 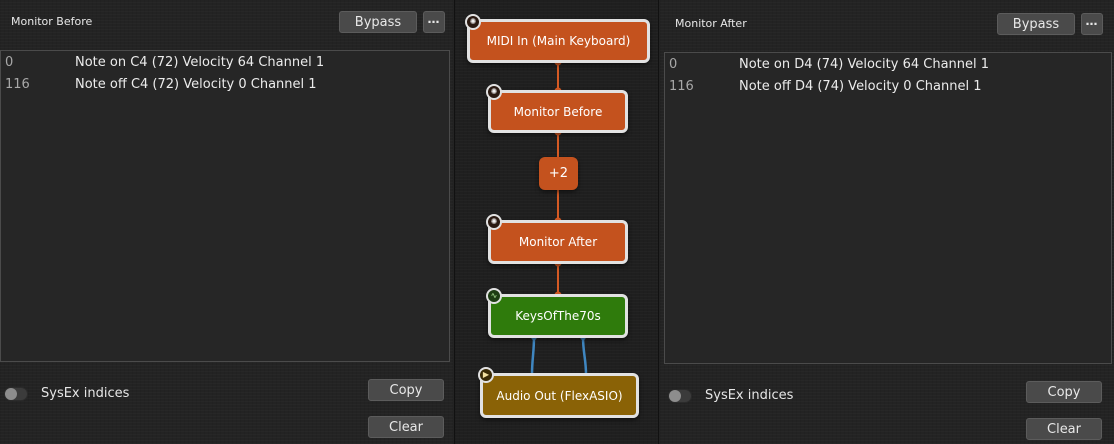 I want to click on log-message: Note on C4 (72) Velocity 64 Channel 1, so click(x=200, y=62).